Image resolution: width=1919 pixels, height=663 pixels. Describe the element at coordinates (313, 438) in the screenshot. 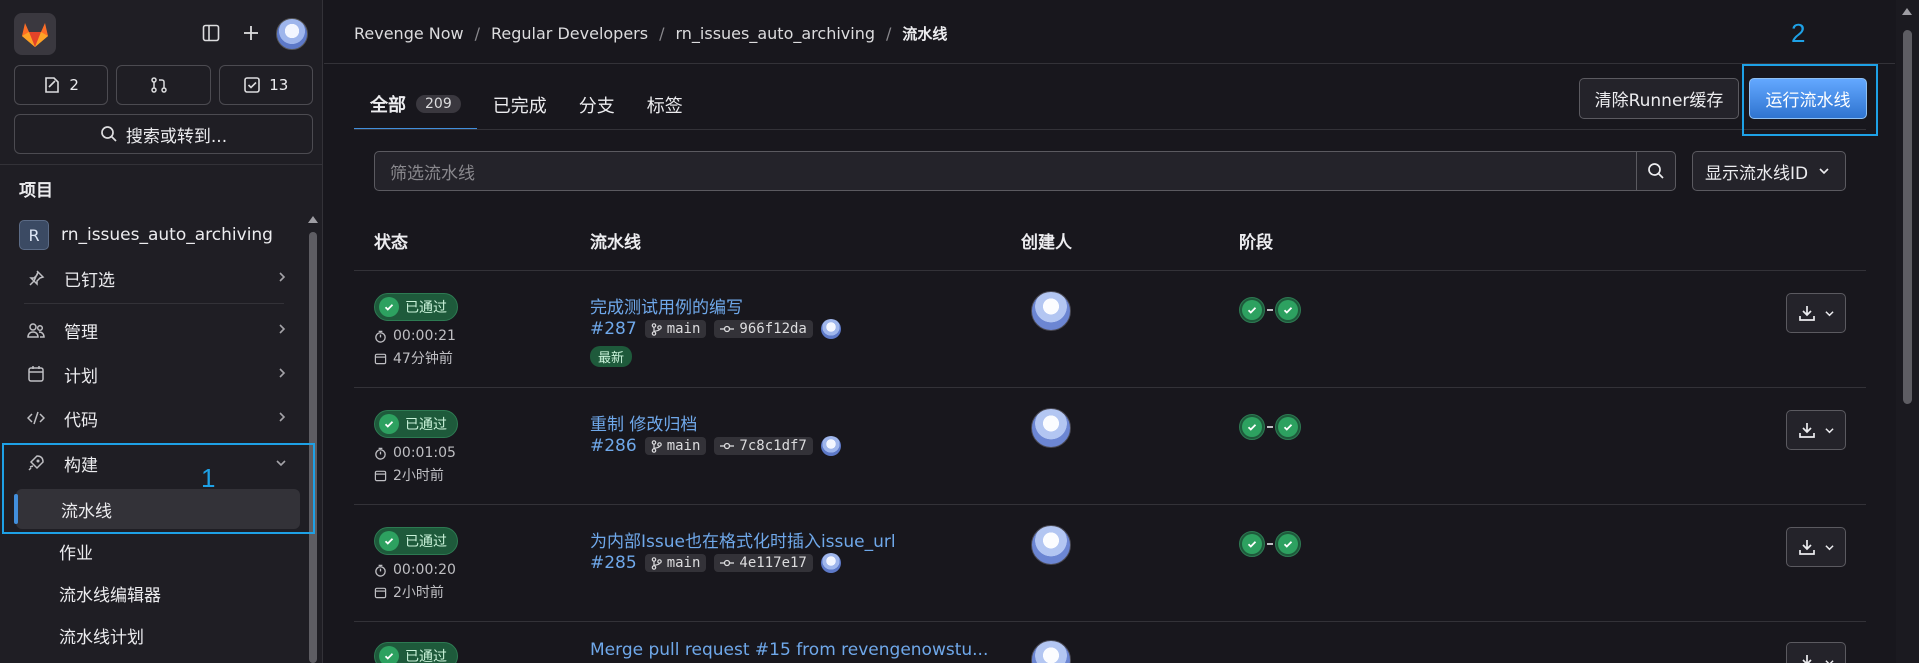

I see `sidebar-scrollbar` at that location.